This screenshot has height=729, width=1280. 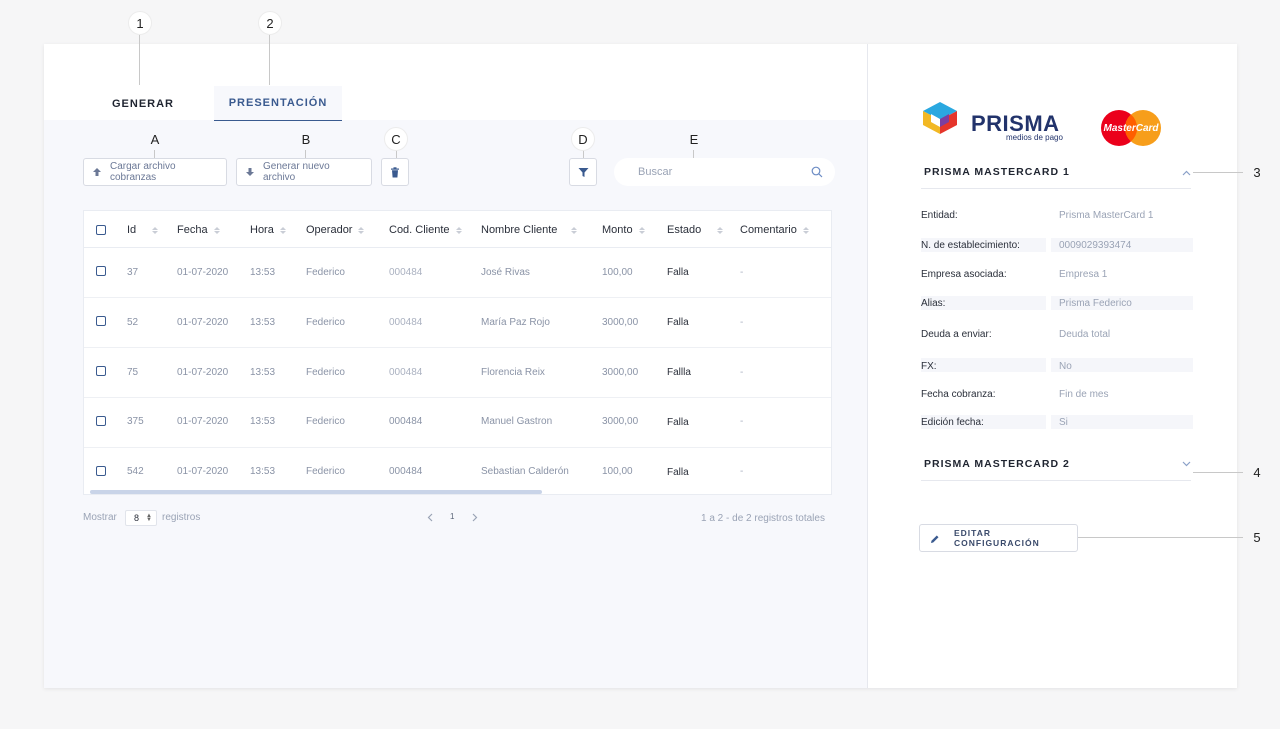 I want to click on marker-d: D, so click(x=583, y=139).